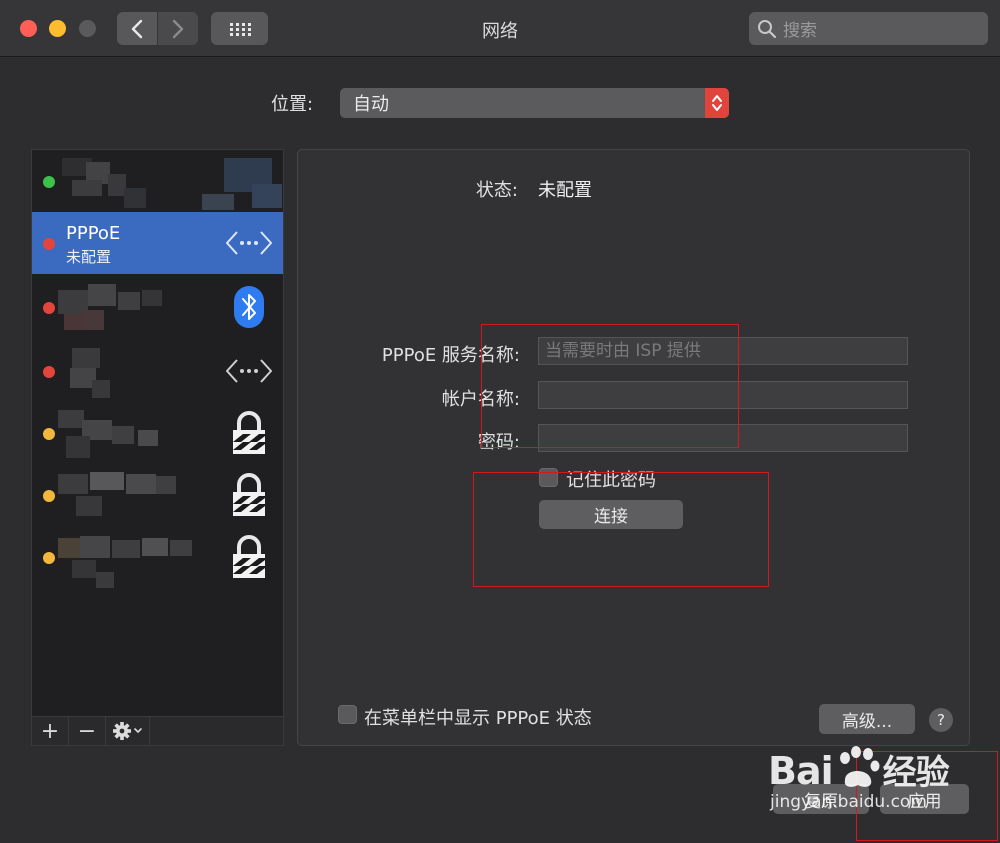 This screenshot has width=1000, height=843. I want to click on action-menu-button, so click(128, 731).